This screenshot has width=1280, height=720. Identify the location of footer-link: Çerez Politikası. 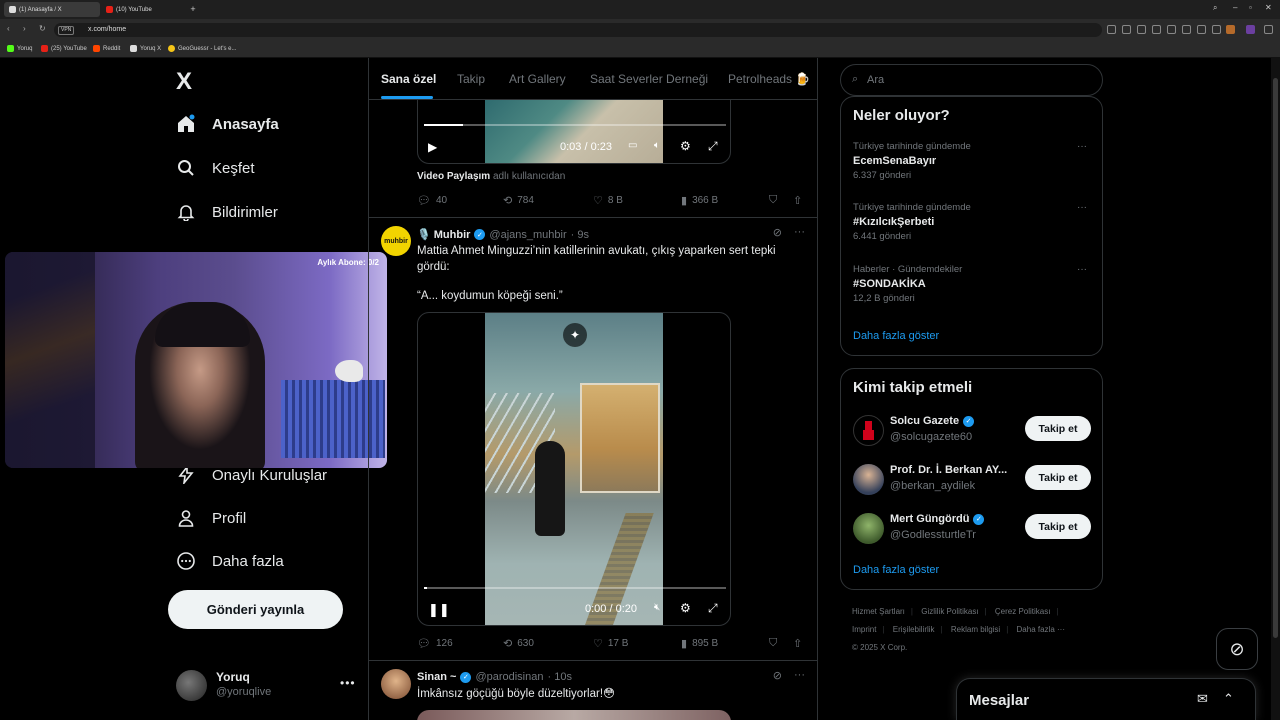
(1023, 611).